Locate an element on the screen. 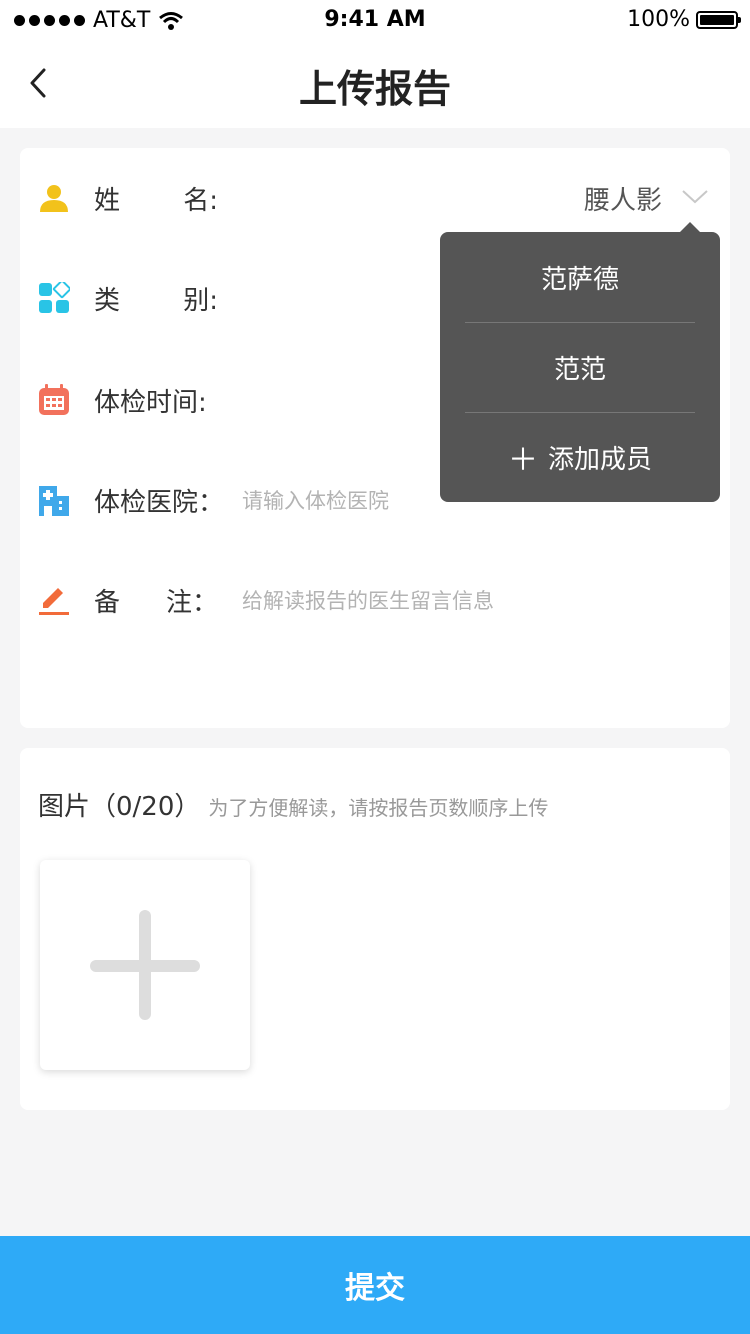  nav-bar: 上传报告 is located at coordinates (375, 84).